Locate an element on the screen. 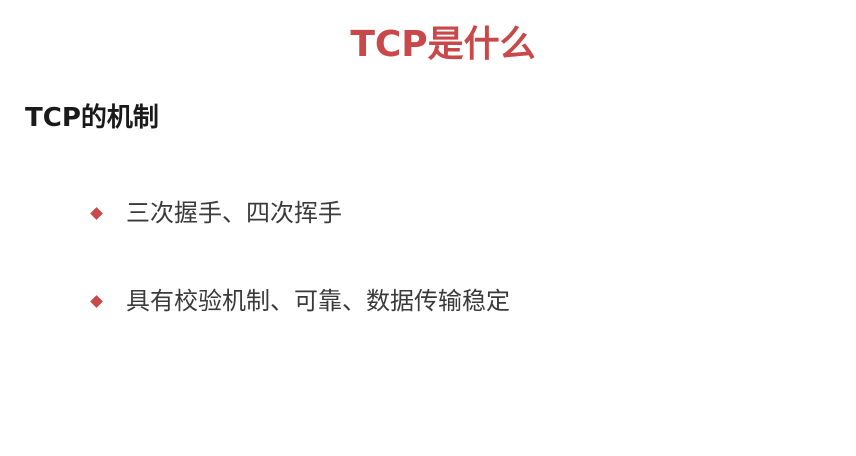  list-item: 三次握手、四次挥手 is located at coordinates (300, 213).